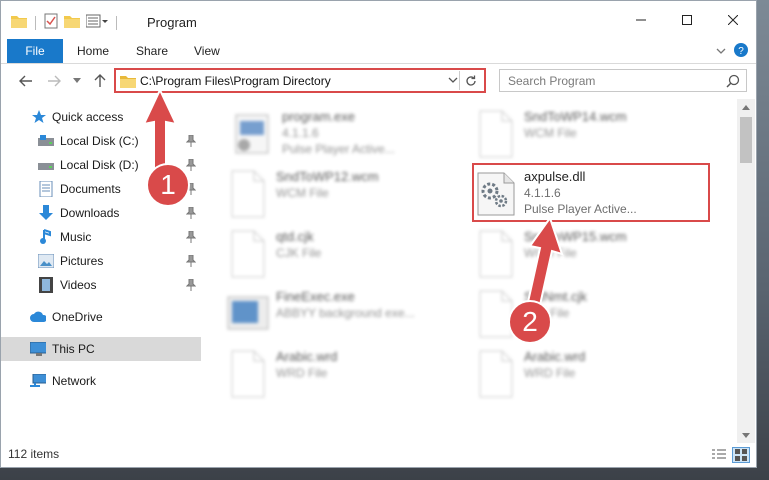 This screenshot has width=769, height=480. I want to click on arrow-up-icon, so click(100, 80).